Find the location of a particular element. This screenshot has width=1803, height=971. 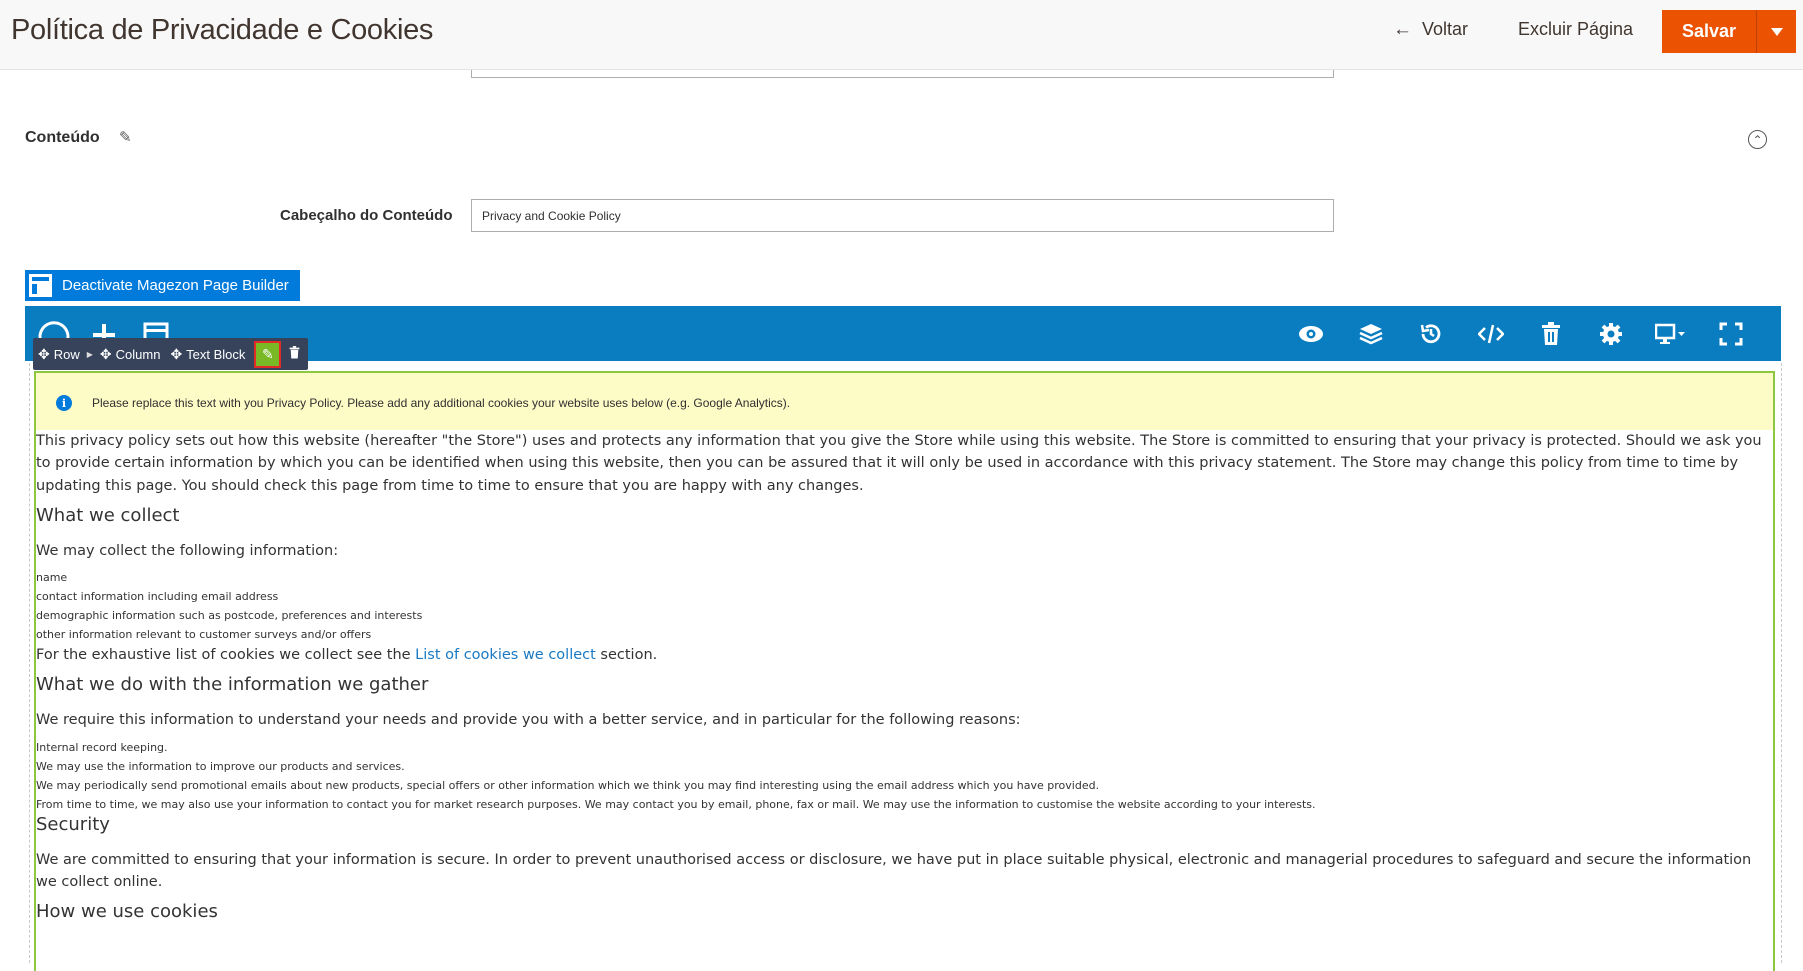

code-icon is located at coordinates (1491, 334).